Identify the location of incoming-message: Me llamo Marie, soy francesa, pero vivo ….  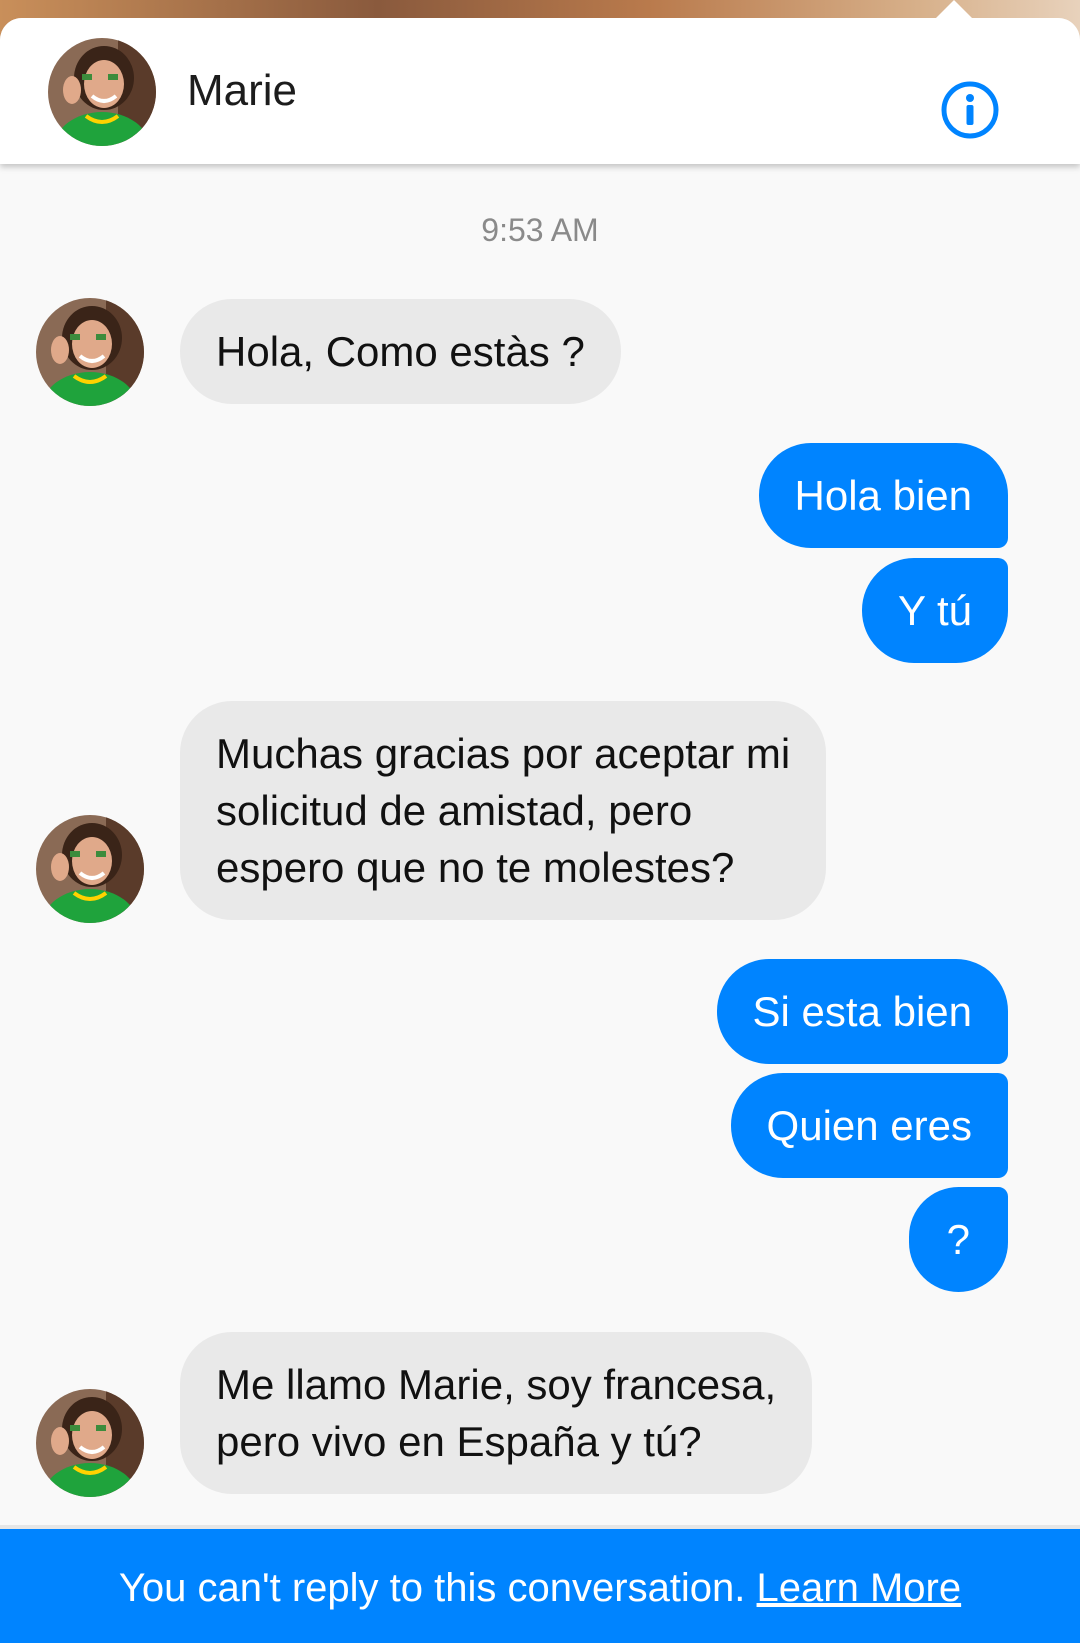
(496, 1413).